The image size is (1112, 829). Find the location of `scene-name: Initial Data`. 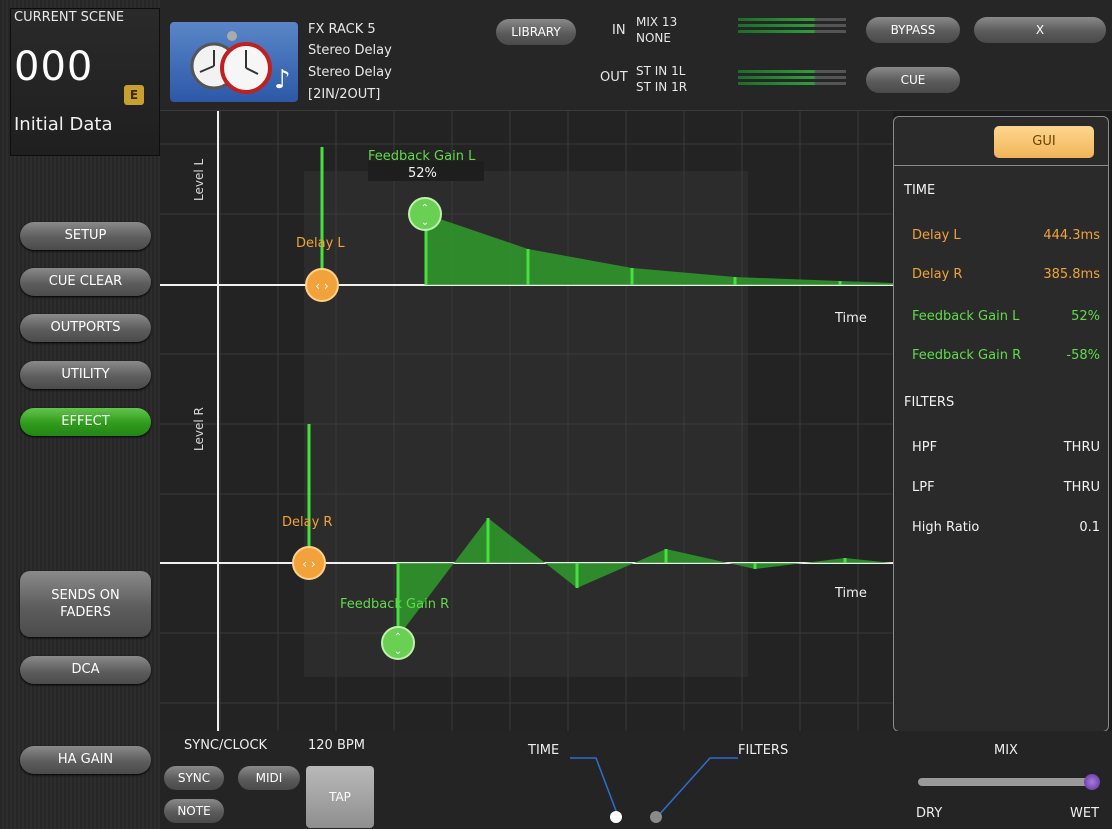

scene-name: Initial Data is located at coordinates (63, 124).